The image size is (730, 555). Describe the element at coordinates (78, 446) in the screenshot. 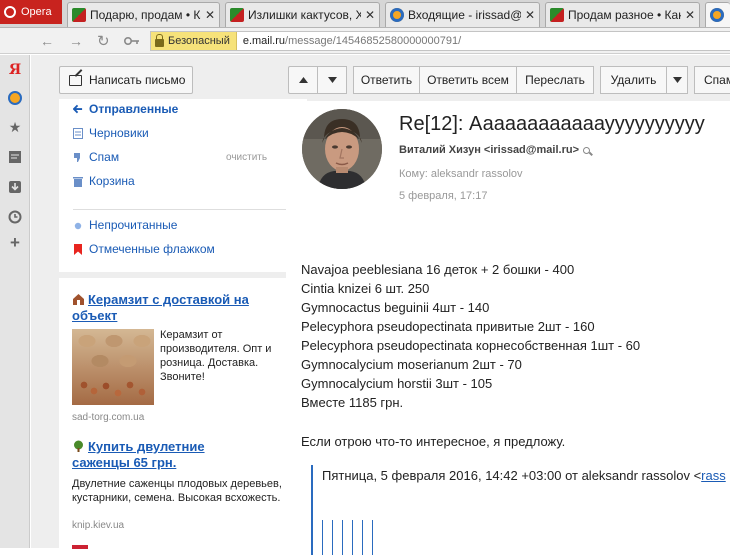

I see `ad-tree-icon` at that location.